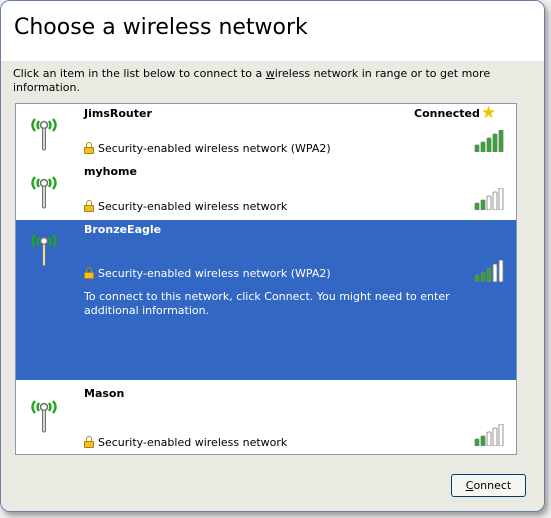  What do you see at coordinates (266, 191) in the screenshot?
I see `network-item-myhome: myhome Security-enabled wireless network` at bounding box center [266, 191].